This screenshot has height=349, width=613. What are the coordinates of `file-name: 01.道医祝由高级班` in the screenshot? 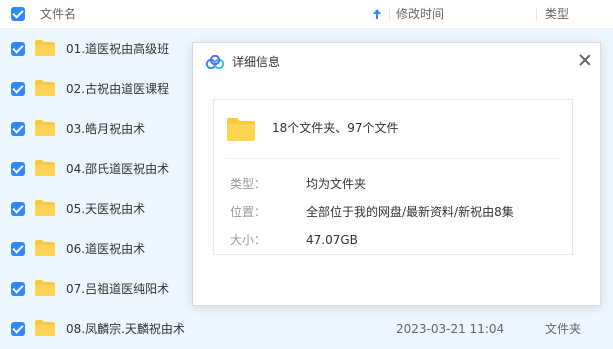 It's located at (117, 49).